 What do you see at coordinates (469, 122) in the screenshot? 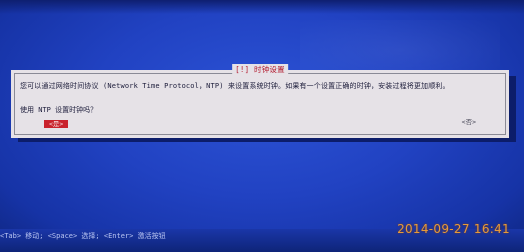
I see `no-button: <否>` at bounding box center [469, 122].